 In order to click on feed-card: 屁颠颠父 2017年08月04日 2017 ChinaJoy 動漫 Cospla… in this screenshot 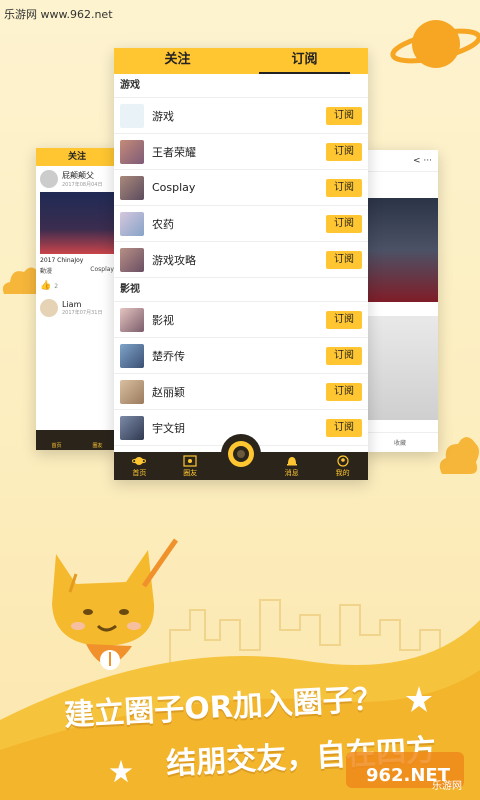, I will do `click(77, 245)`.